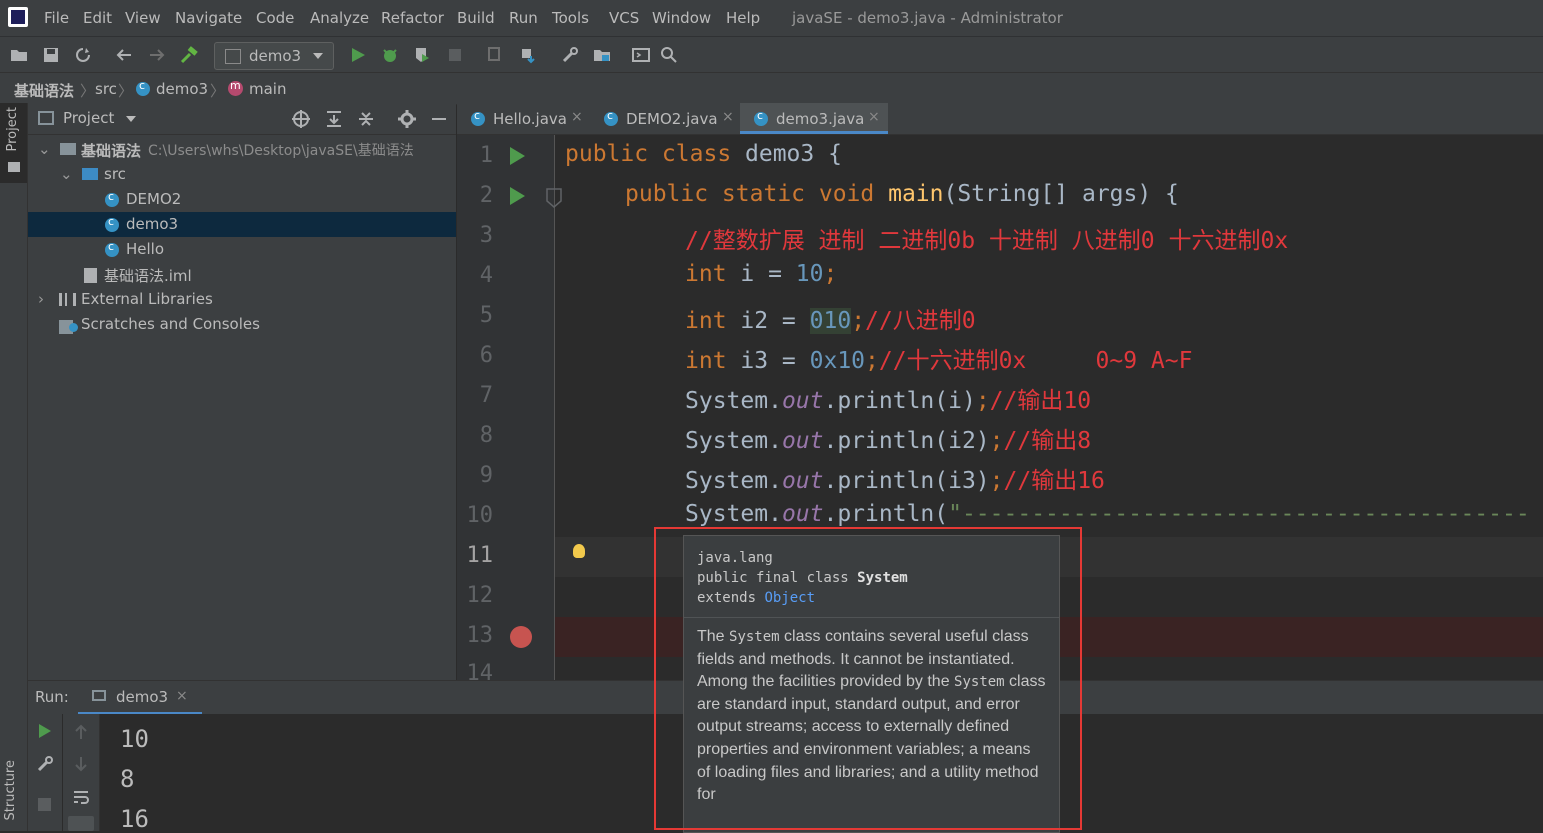  I want to click on window-title: javaSE - demo3.java - Administrator, so click(927, 18).